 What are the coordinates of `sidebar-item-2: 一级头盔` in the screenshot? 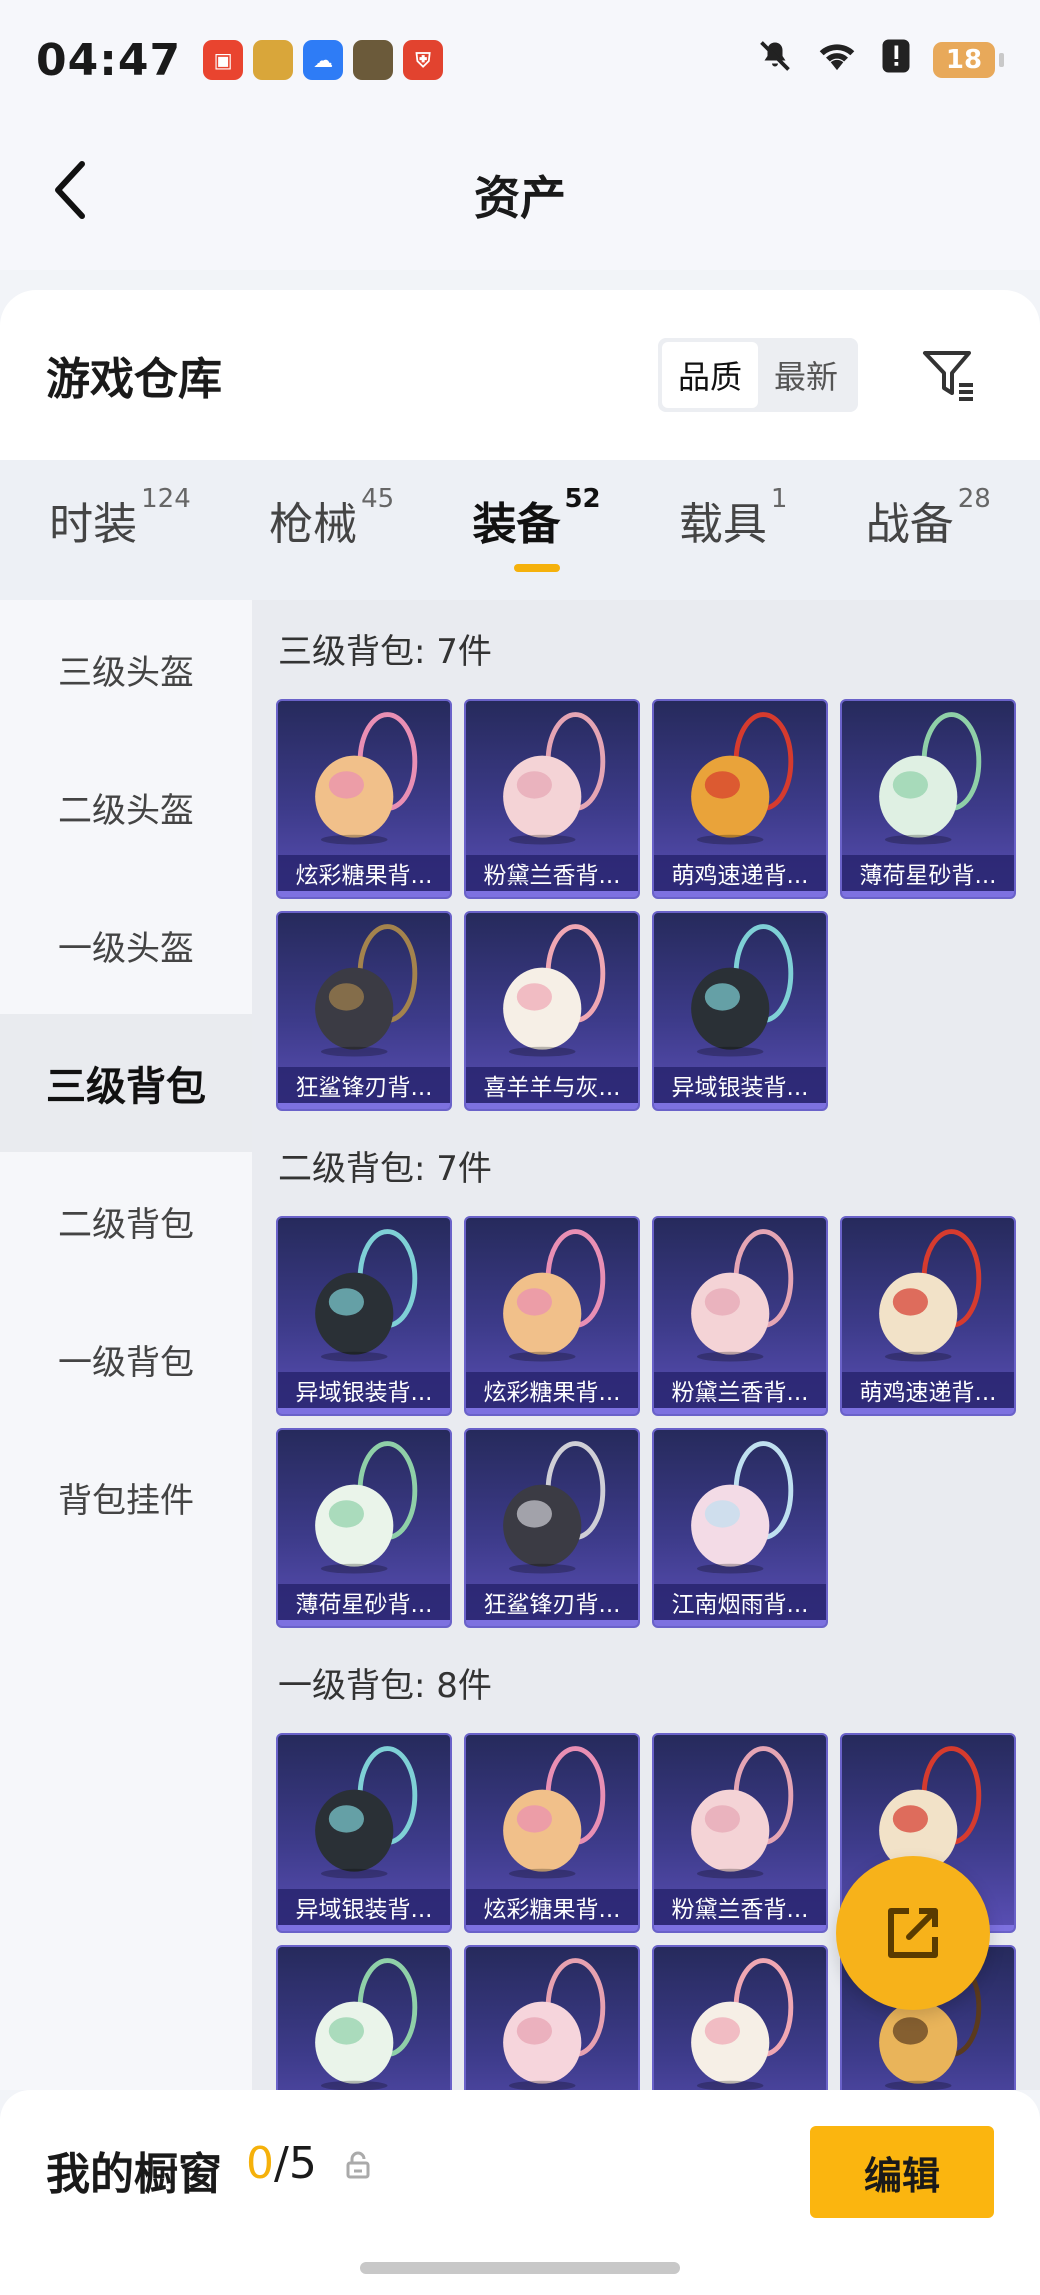 It's located at (126, 945).